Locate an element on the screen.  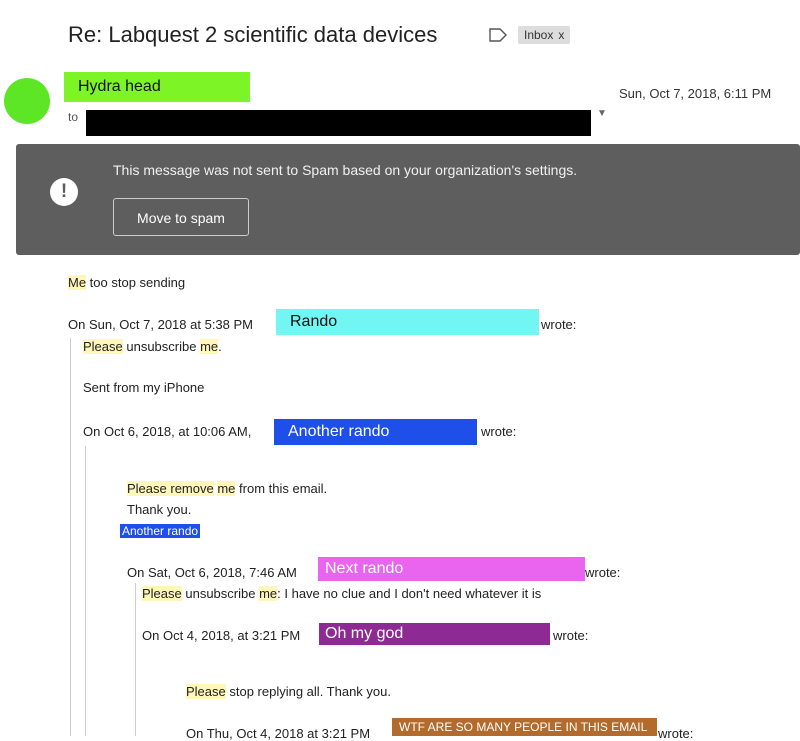
another-rando-name-highlight: Another rando is located at coordinates (375, 432).